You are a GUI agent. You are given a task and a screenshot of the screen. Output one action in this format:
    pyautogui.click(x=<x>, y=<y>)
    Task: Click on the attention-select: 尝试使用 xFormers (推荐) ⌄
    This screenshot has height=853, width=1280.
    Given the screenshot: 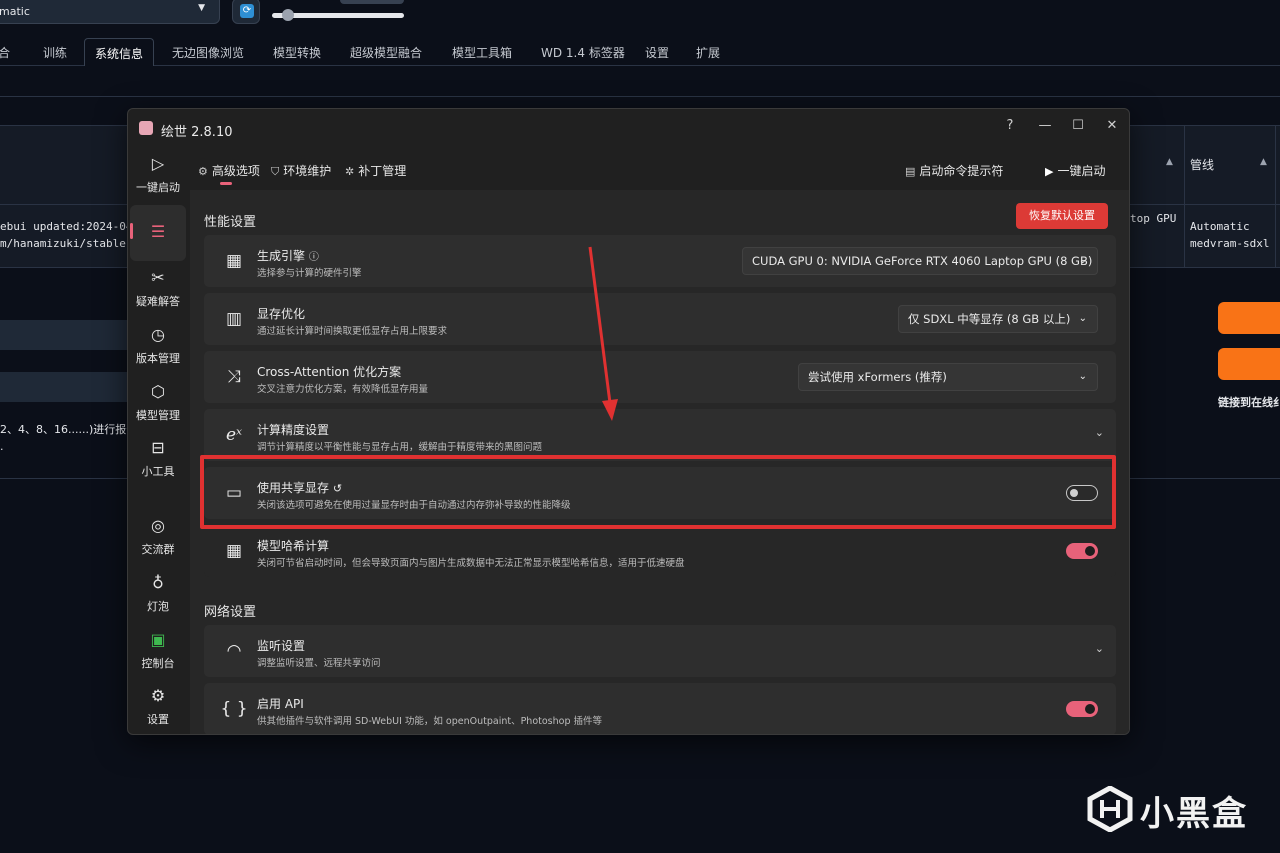 What is the action you would take?
    pyautogui.click(x=948, y=377)
    